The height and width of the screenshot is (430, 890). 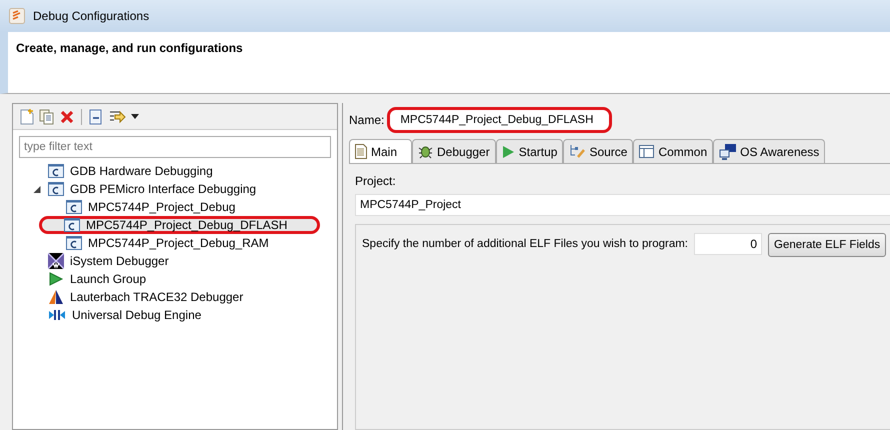 I want to click on filter-icon, so click(x=117, y=116).